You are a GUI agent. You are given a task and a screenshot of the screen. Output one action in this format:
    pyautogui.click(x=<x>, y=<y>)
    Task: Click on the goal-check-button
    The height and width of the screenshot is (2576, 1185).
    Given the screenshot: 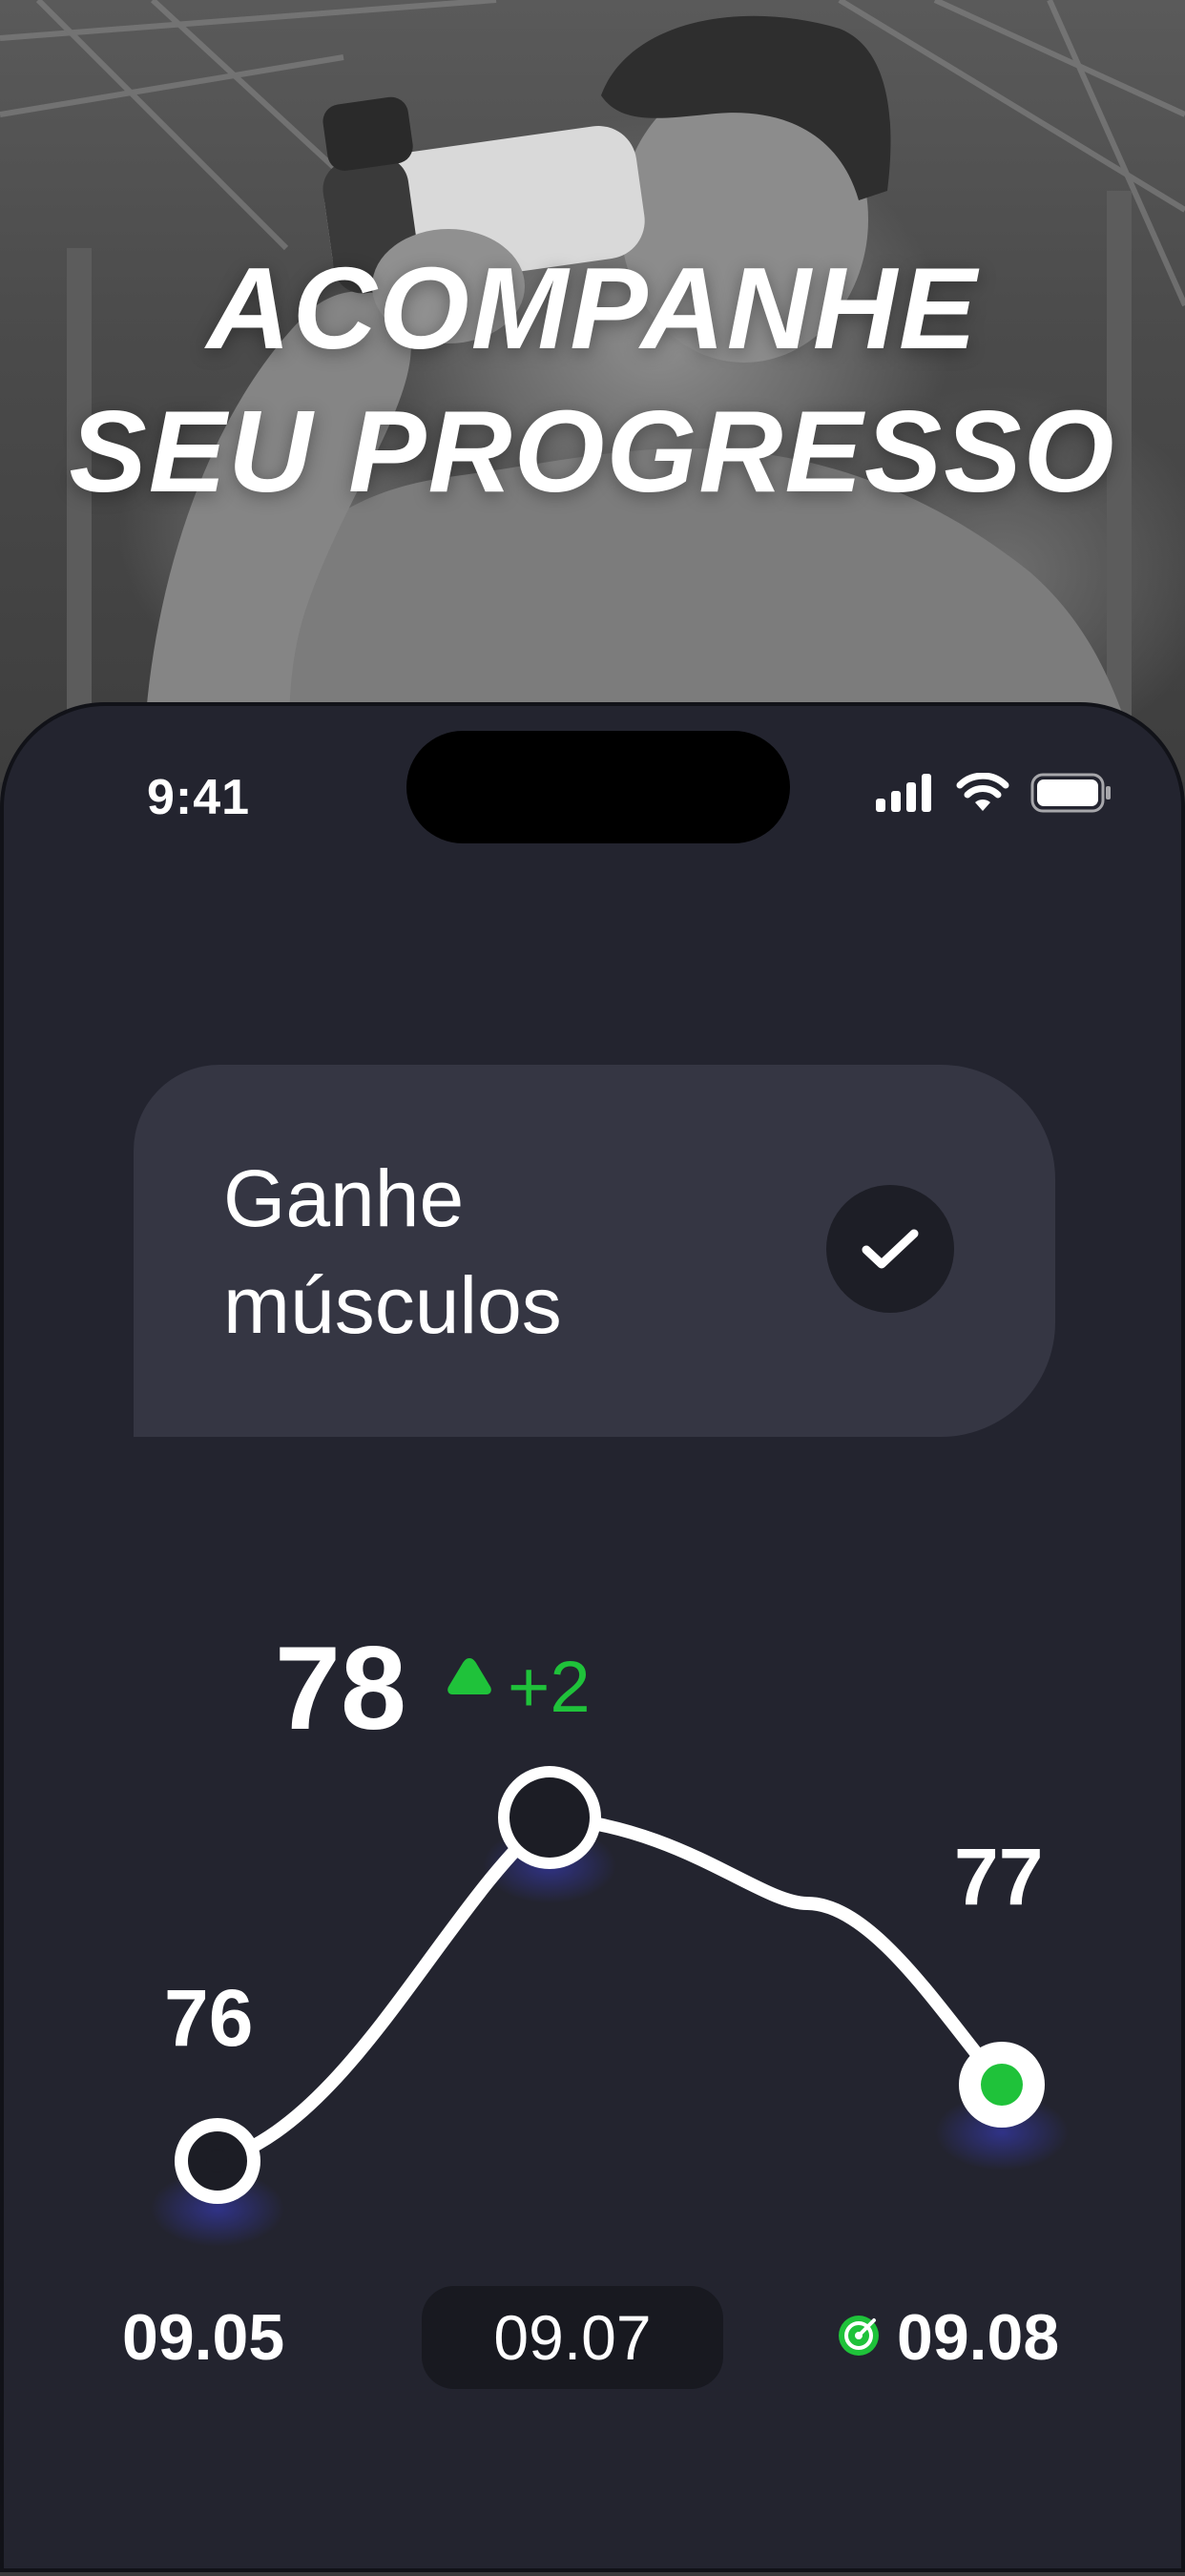 What is the action you would take?
    pyautogui.click(x=890, y=1249)
    